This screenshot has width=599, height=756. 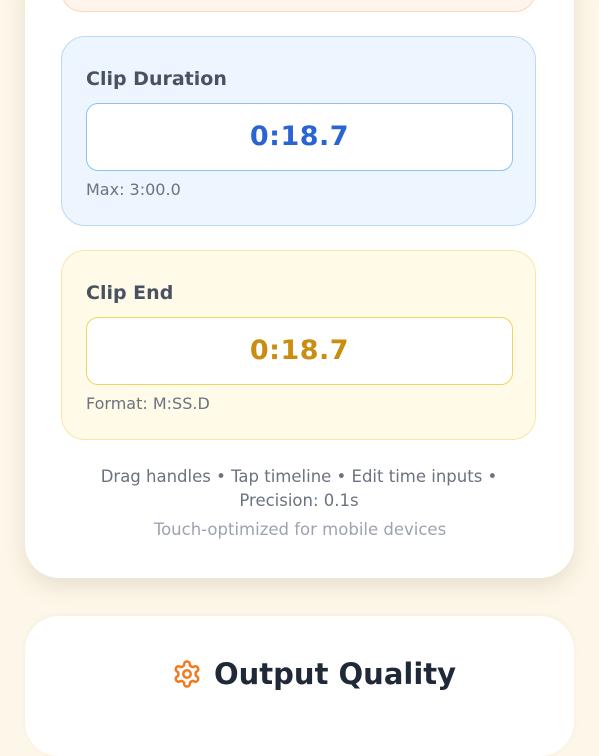 What do you see at coordinates (130, 293) in the screenshot?
I see `clip-end-label: Clip End` at bounding box center [130, 293].